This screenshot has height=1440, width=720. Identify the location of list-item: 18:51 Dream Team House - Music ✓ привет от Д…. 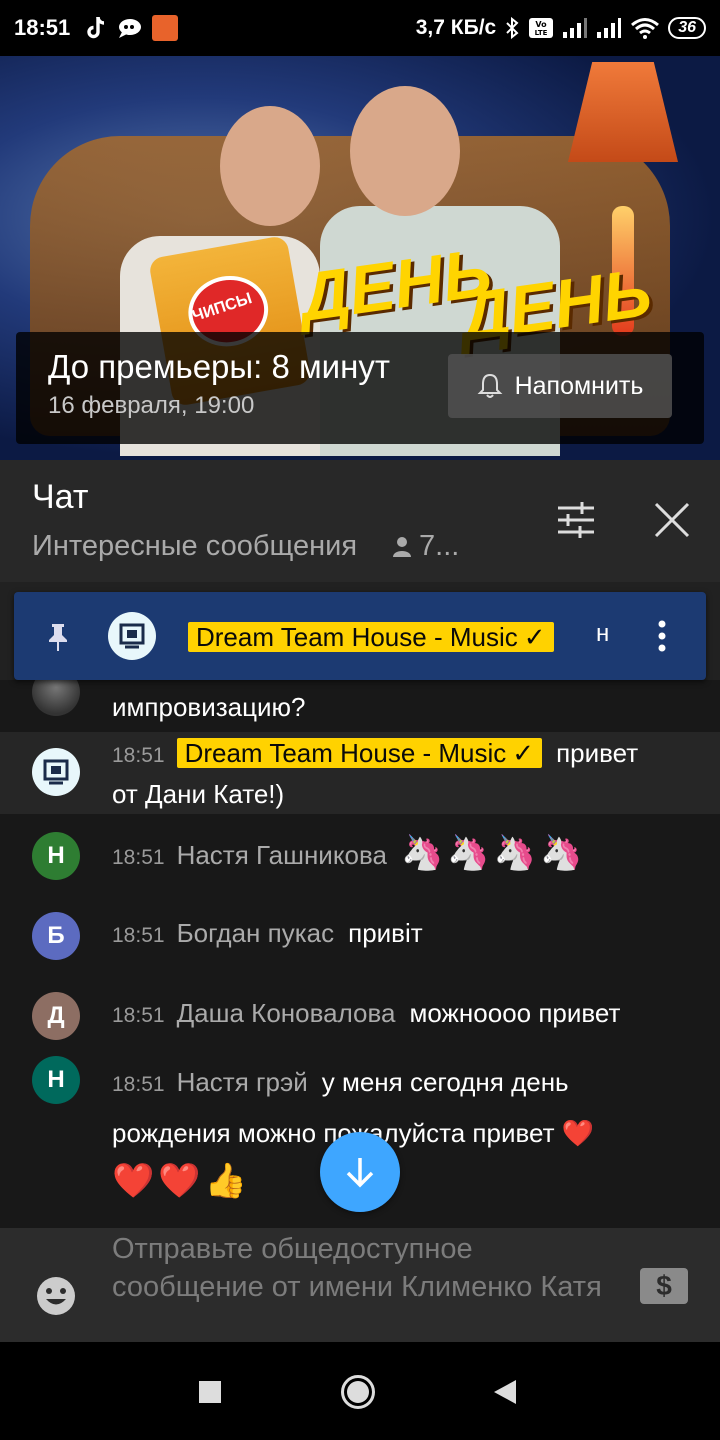
(360, 773).